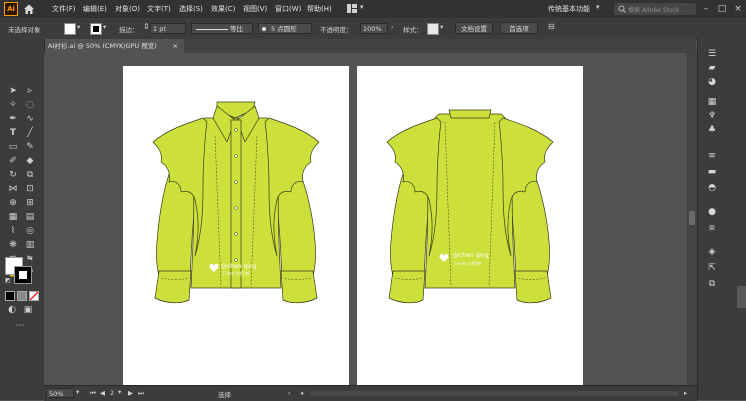 The image size is (746, 401). I want to click on default-colors-icon: ◩, so click(8, 280).